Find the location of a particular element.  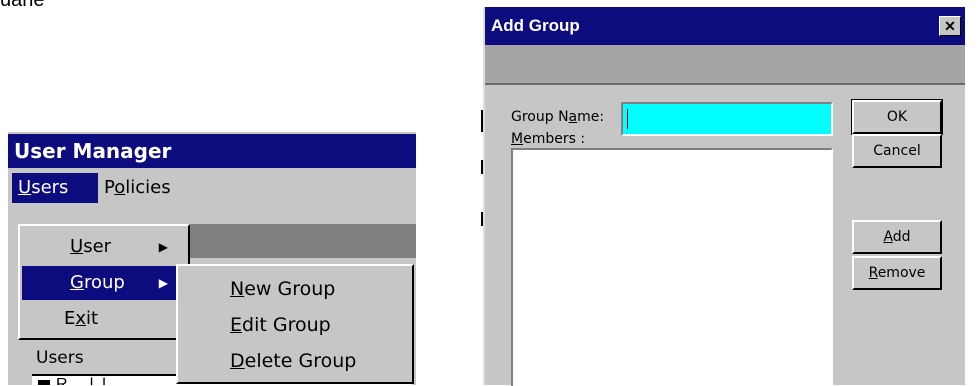

menu-policies: Policies is located at coordinates (137, 188).